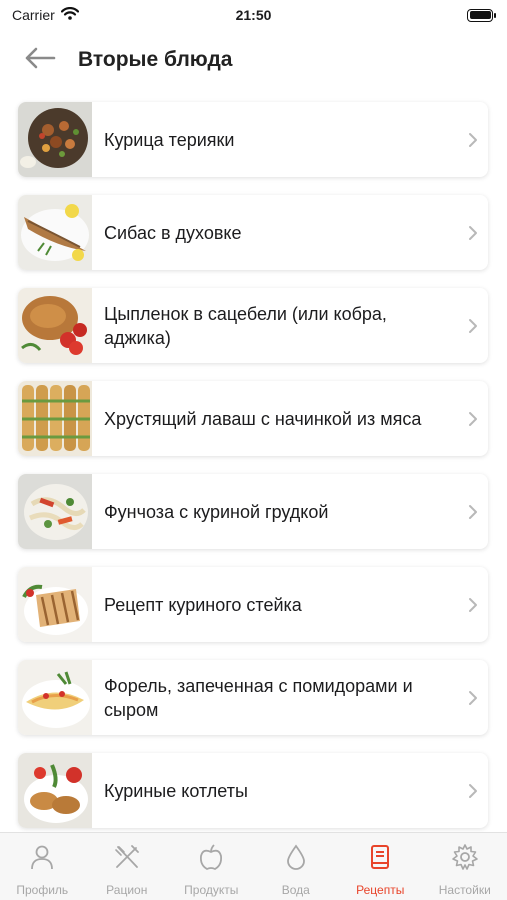 The height and width of the screenshot is (900, 507). Describe the element at coordinates (263, 418) in the screenshot. I see `recipe-title: Хрустящий лаваш с начинкой из мяса` at that location.